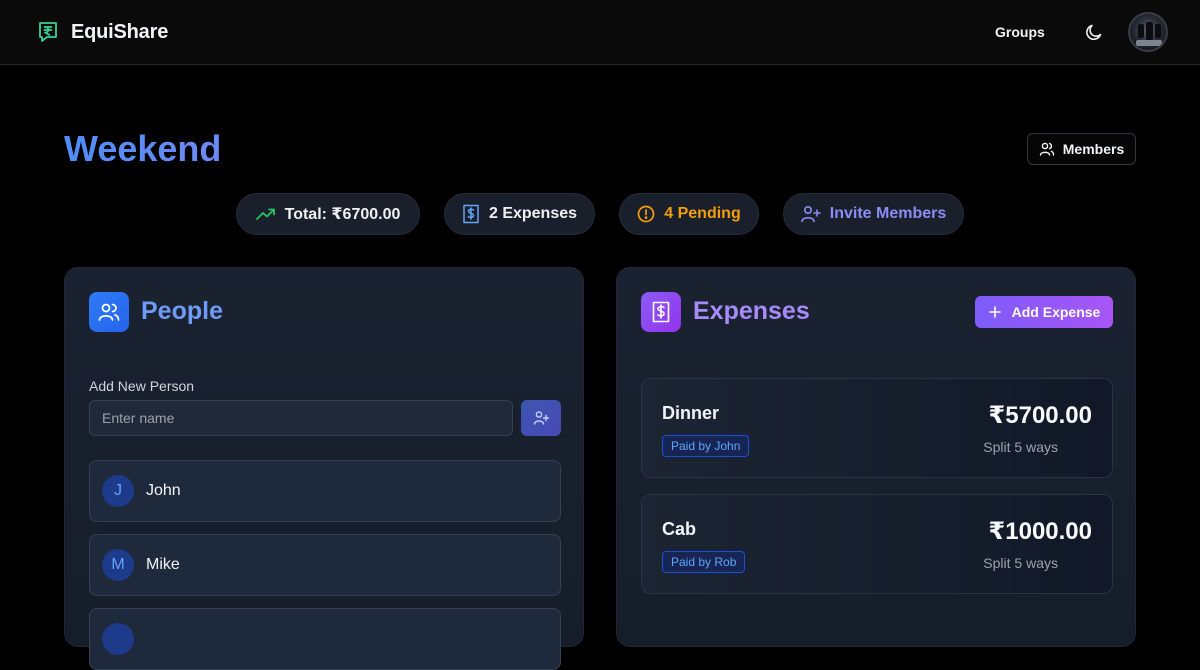 The image size is (1200, 670). Describe the element at coordinates (1093, 149) in the screenshot. I see `members-label: Members` at that location.